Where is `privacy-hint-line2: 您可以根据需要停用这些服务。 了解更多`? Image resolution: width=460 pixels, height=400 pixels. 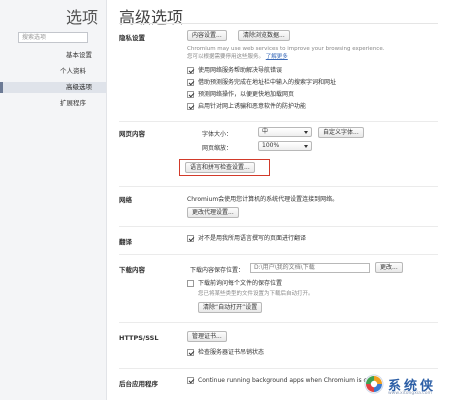 privacy-hint-line2: 您可以根据需要停用这些服务。 了解更多 is located at coordinates (237, 57).